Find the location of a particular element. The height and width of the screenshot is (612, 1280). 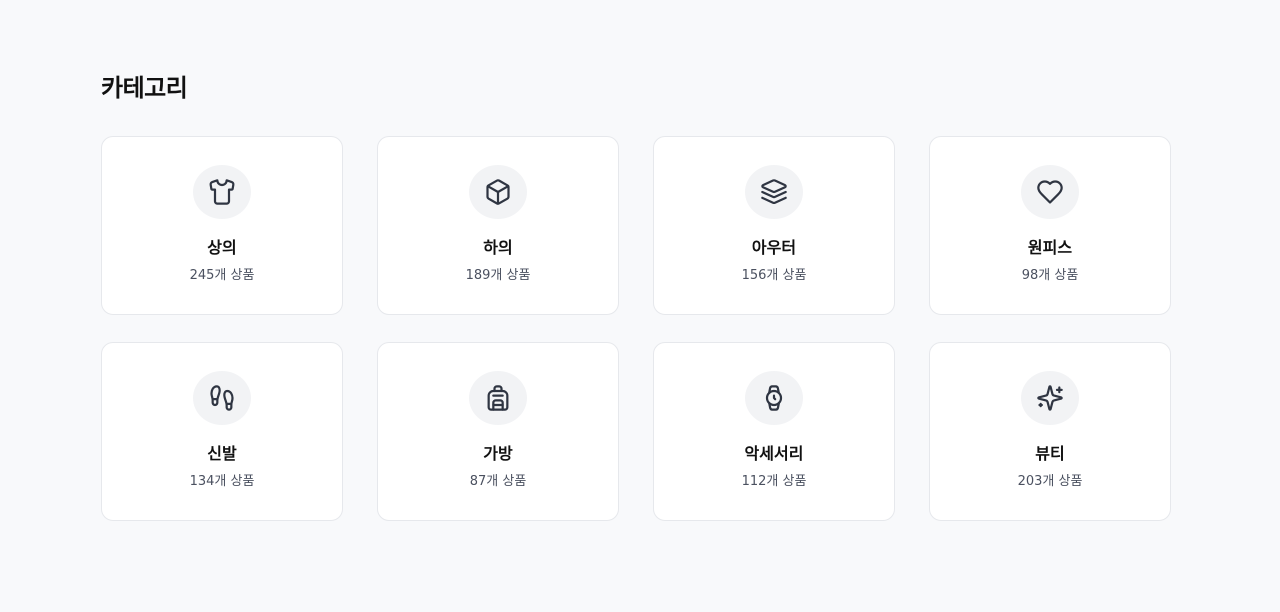

box-icon is located at coordinates (498, 192).